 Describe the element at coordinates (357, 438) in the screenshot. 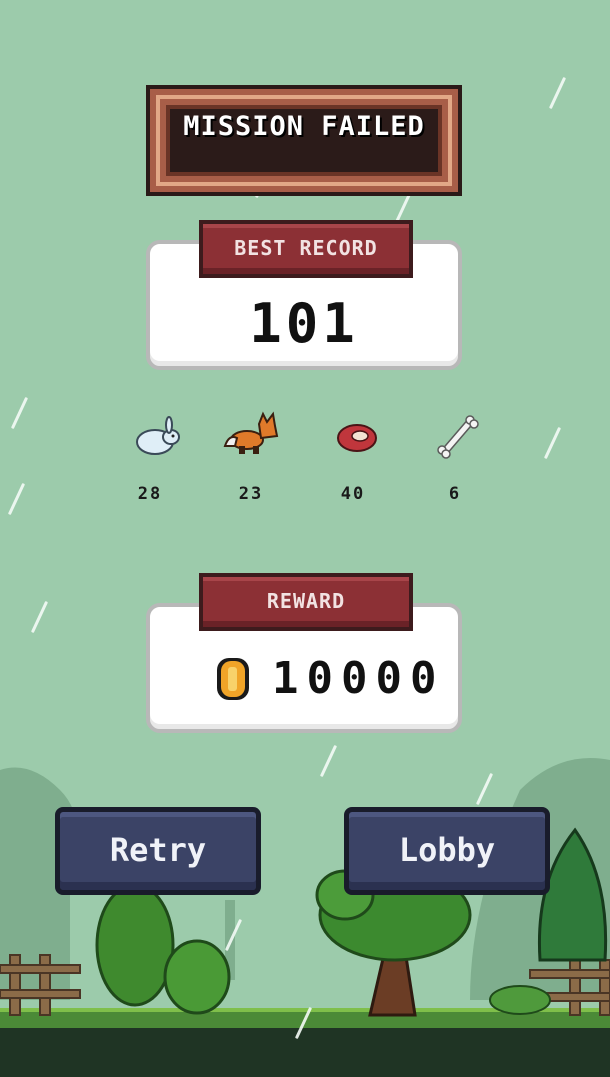

I see `meat-icon` at that location.